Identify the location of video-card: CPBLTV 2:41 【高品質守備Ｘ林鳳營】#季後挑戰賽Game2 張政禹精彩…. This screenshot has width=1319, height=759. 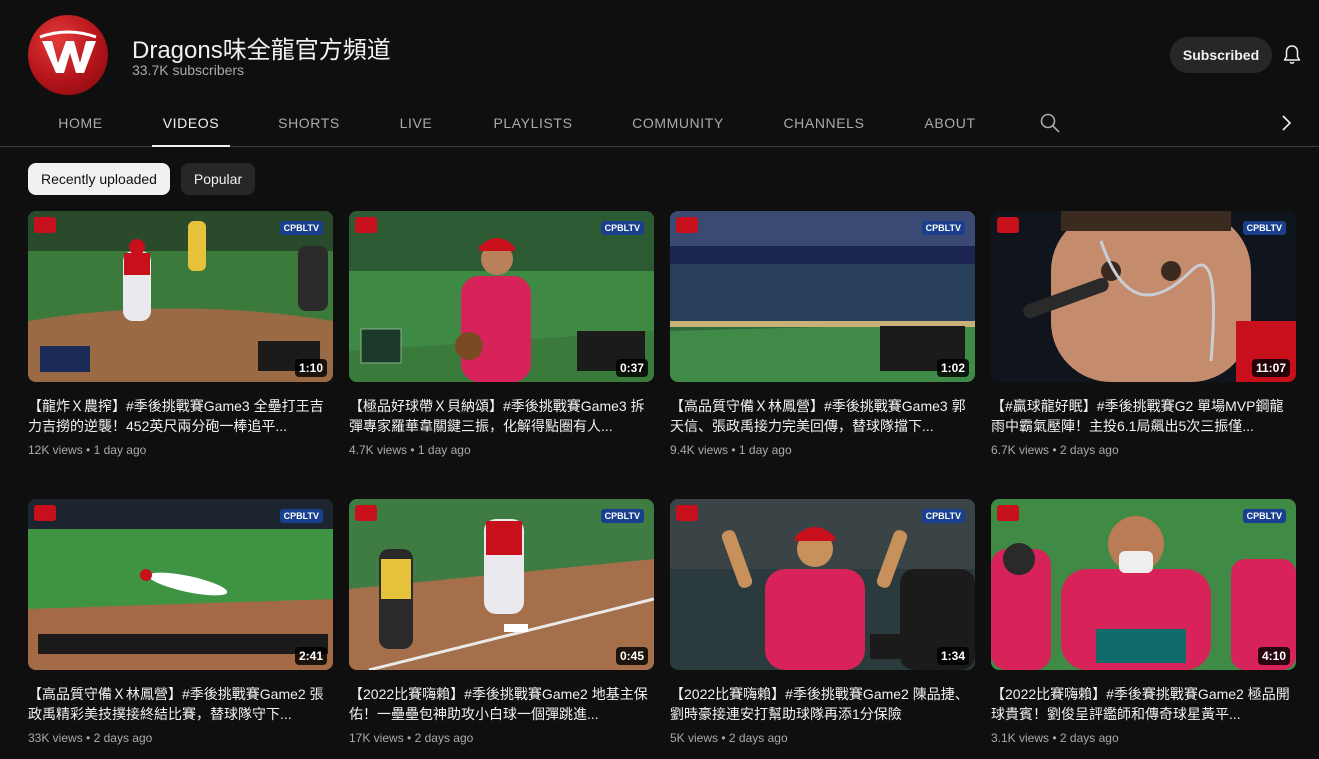
(180, 622).